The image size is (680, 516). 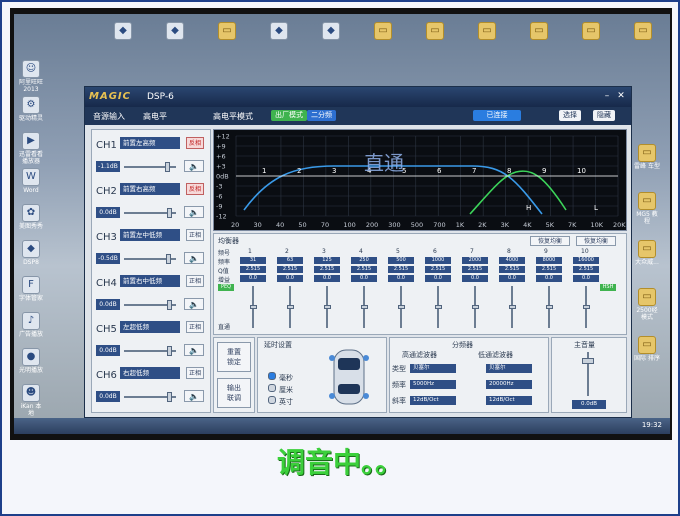 I want to click on connect-button: 已连接, so click(x=497, y=115).